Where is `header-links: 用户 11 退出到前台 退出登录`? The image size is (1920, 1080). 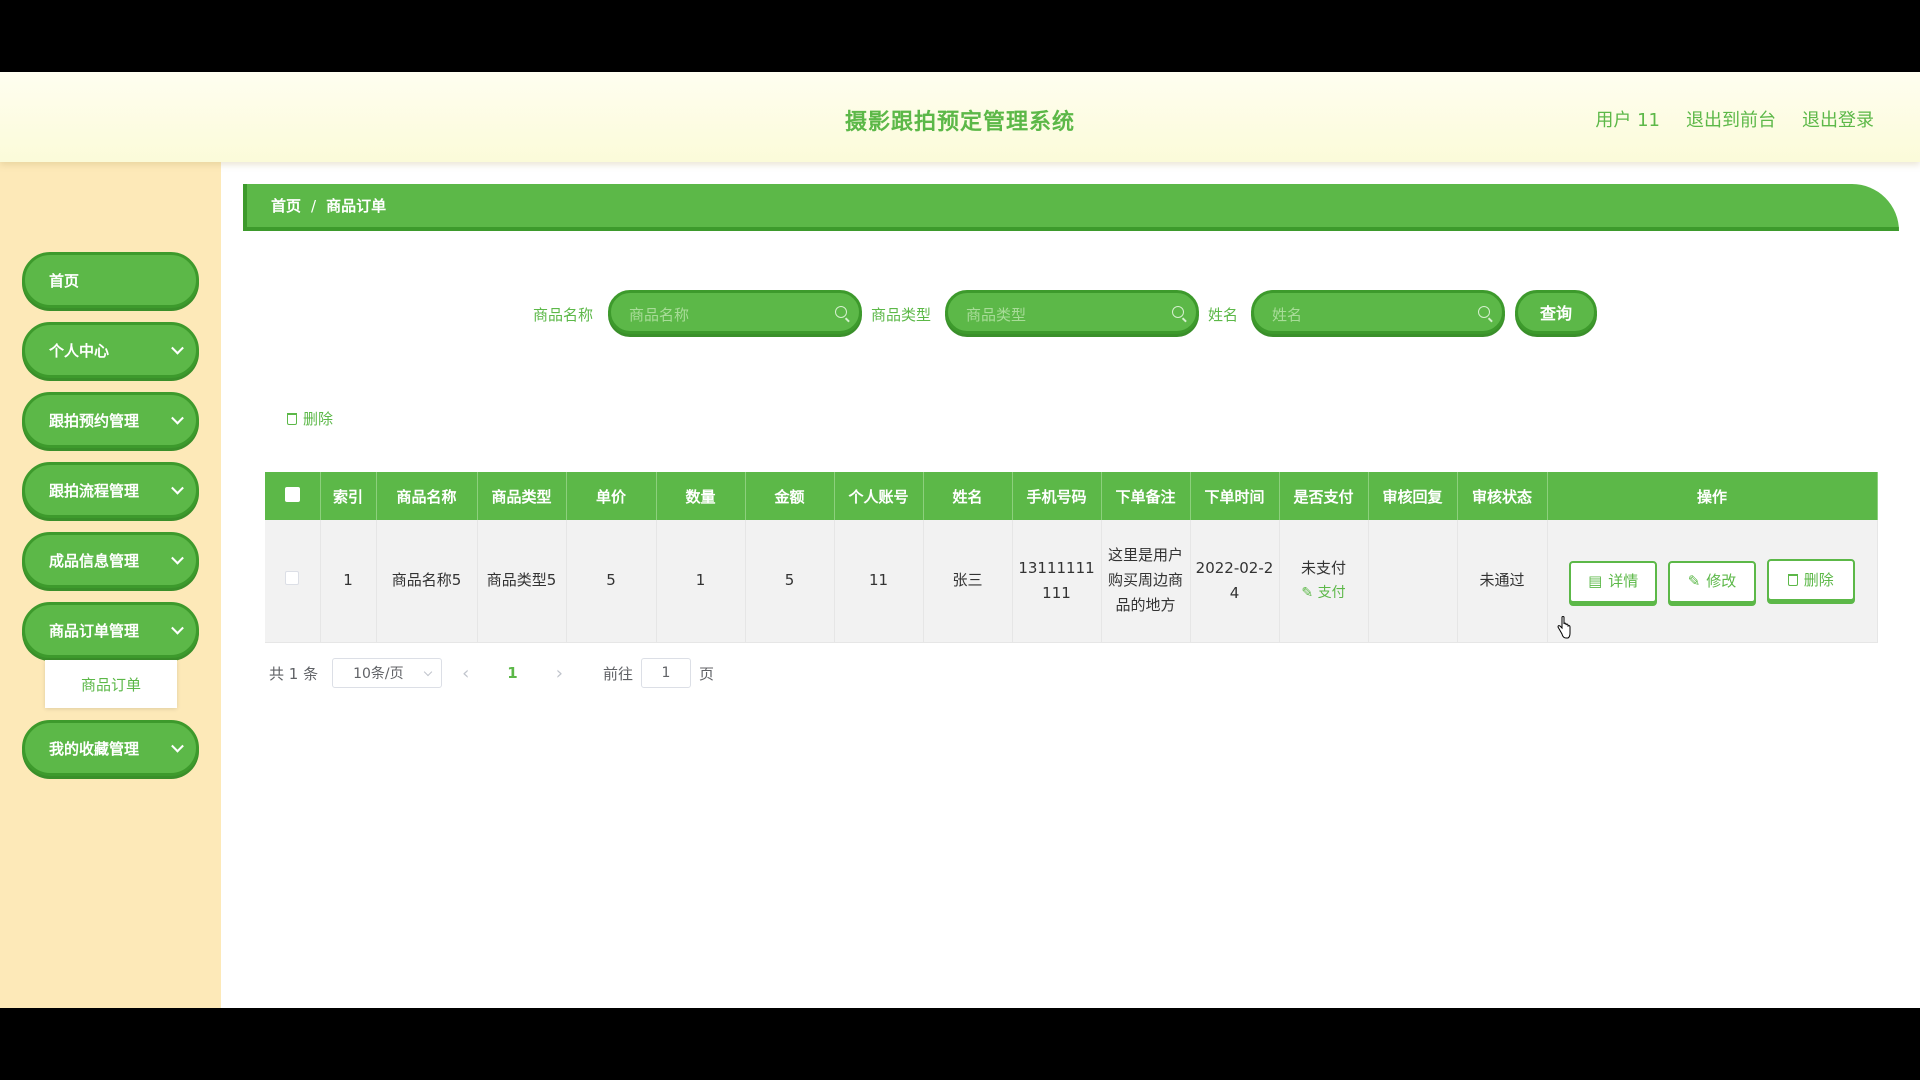 header-links: 用户 11 退出到前台 退出登录 is located at coordinates (1734, 119).